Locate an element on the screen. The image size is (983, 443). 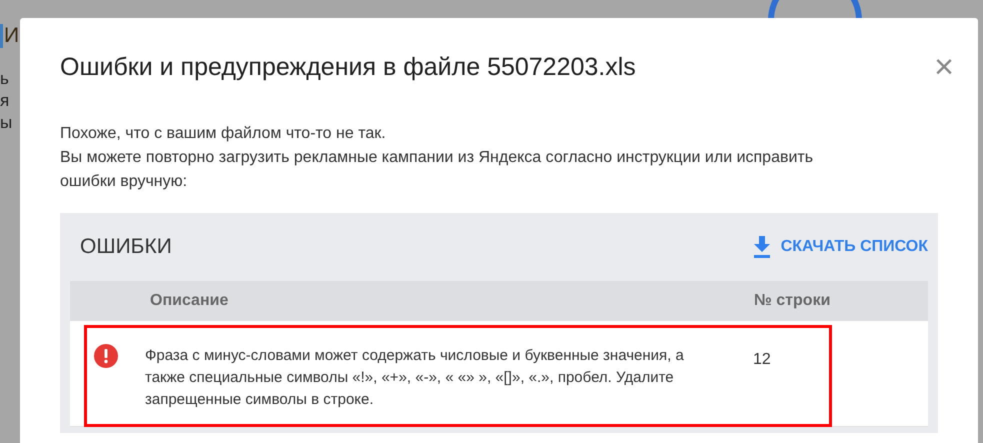
table-cell-text: Фраза с минус-словами может содержать числовые и буквенные значения, а также специальные символы «!», «+», «-», « «» », «[]», «.», пробел. Удалите запрещенные символы в строке. is located at coordinates (415, 378).